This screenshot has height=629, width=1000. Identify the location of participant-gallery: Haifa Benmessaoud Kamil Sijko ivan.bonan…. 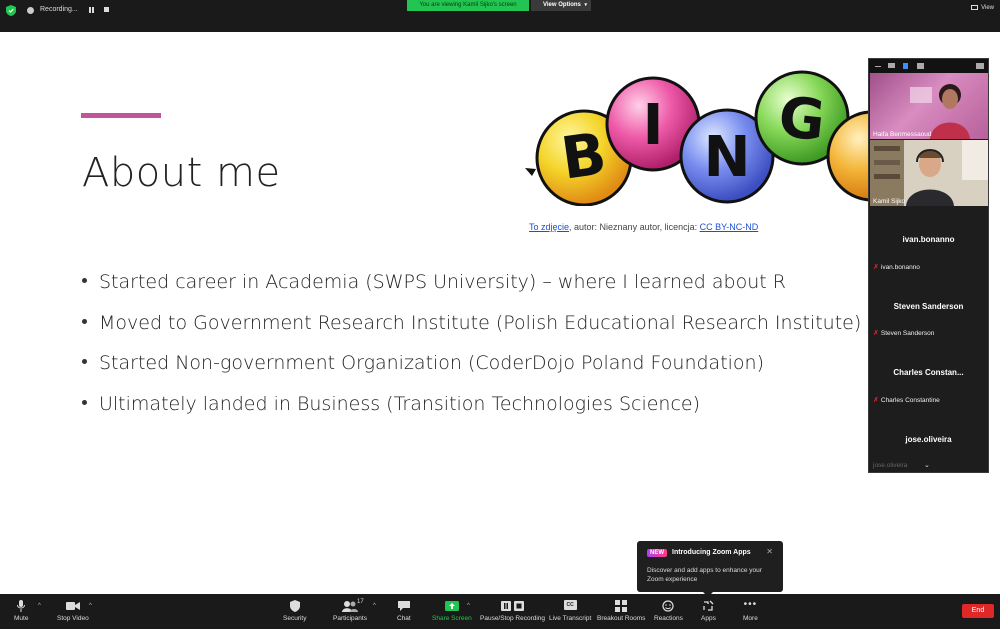
(928, 265).